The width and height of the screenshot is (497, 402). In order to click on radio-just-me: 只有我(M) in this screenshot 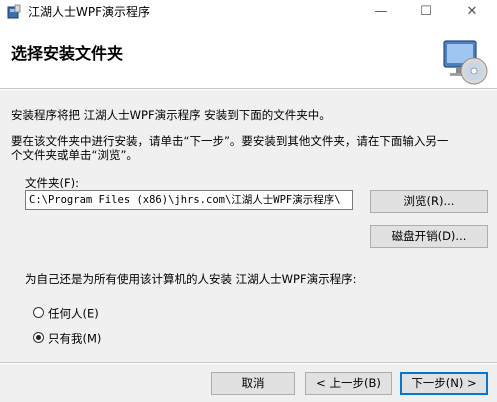, I will do `click(67, 338)`.